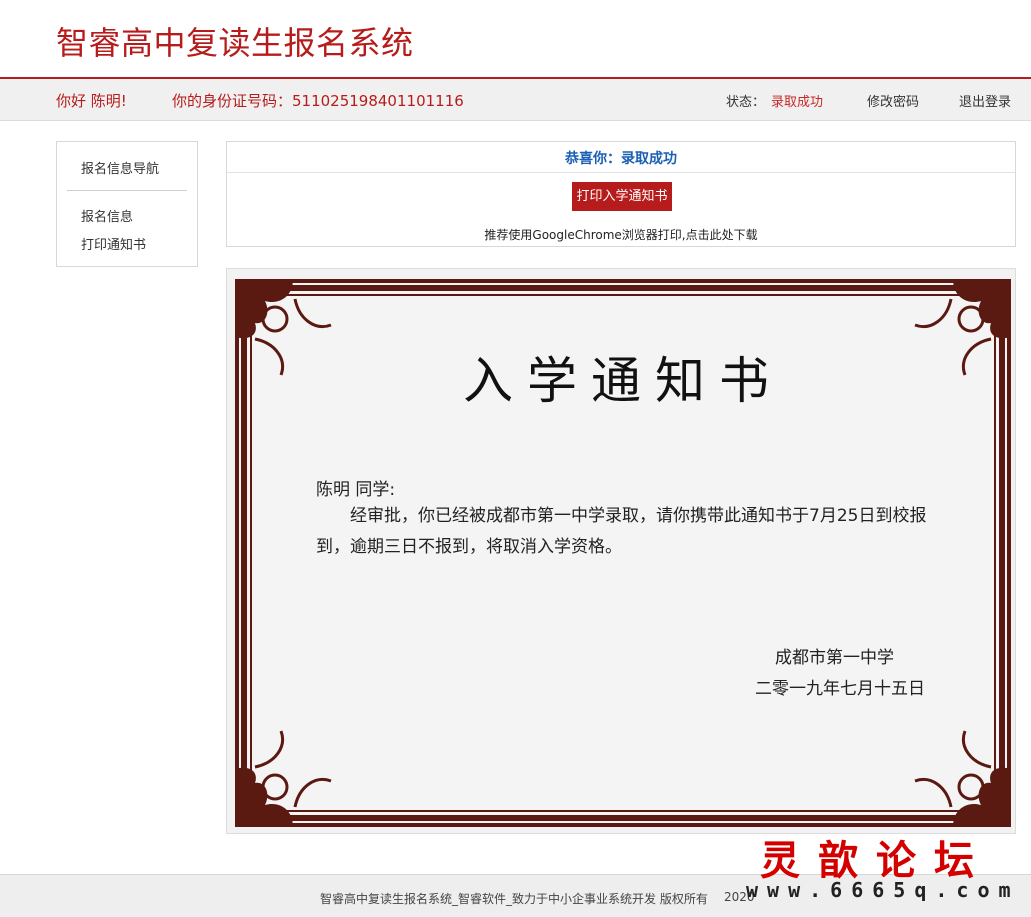 This screenshot has width=1031, height=917. Describe the element at coordinates (318, 101) in the screenshot. I see `id-number-text: 你的身份证号码：511025198401101116` at that location.